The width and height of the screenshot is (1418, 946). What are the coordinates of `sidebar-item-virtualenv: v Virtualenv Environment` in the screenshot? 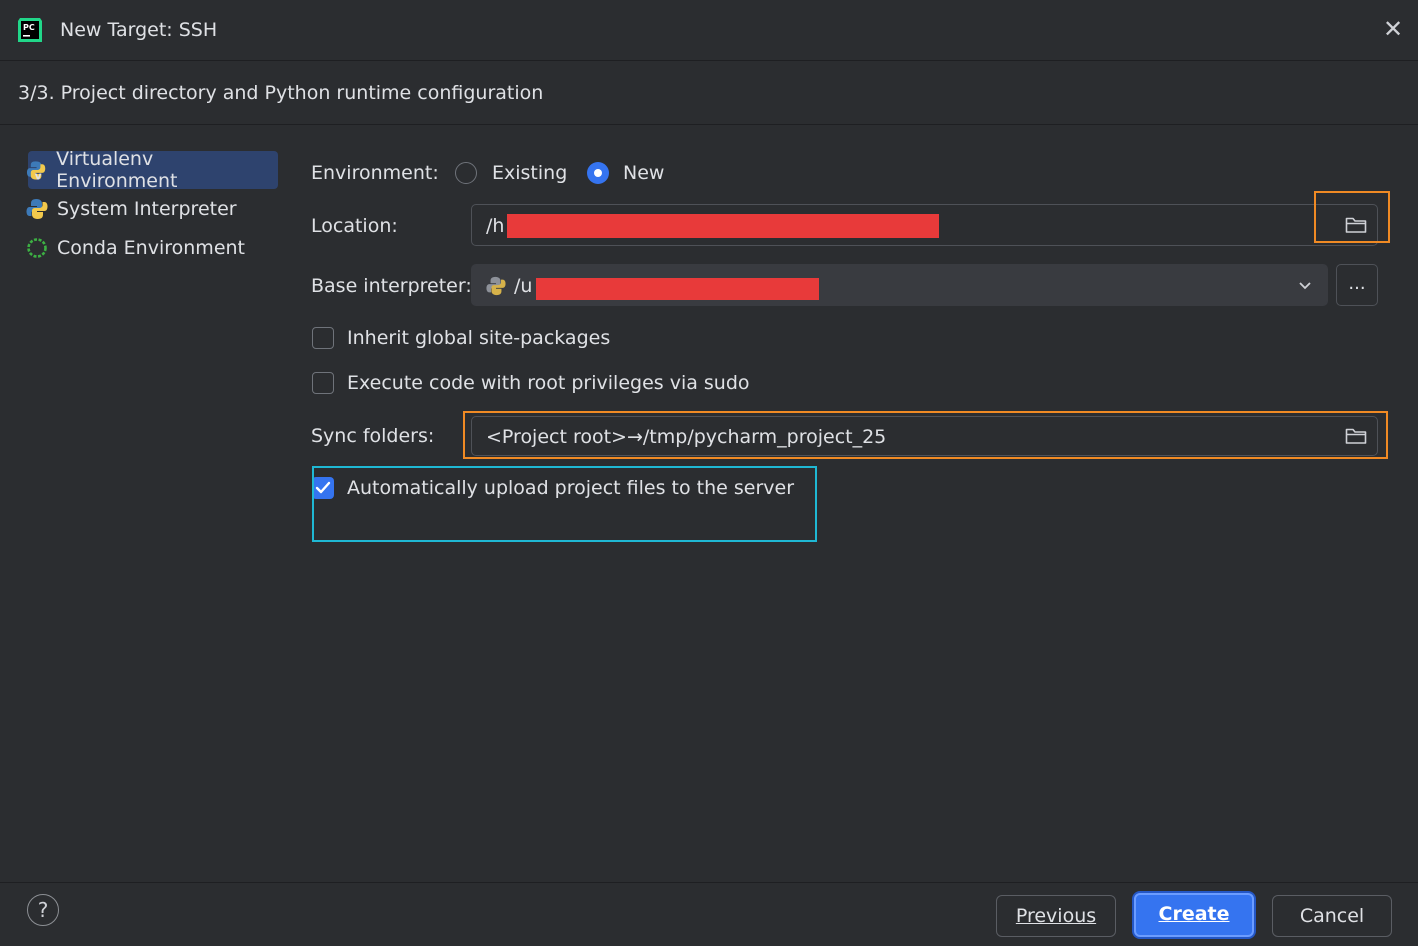 It's located at (152, 170).